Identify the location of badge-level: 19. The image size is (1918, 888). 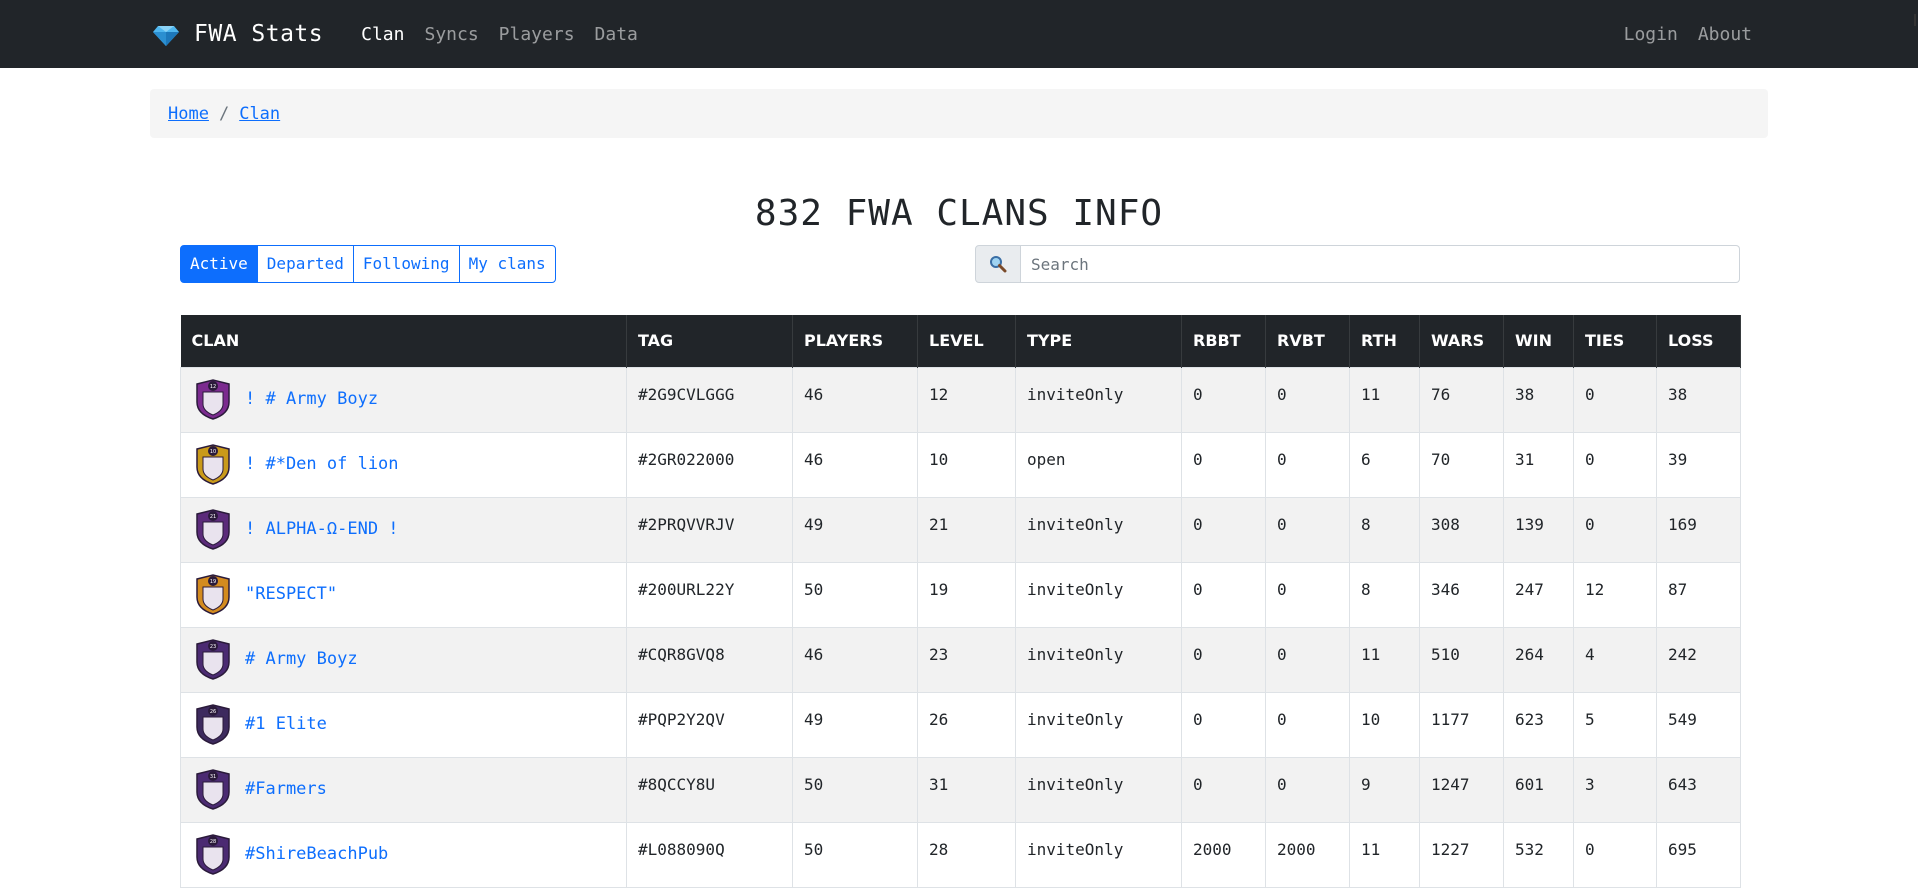
(213, 582).